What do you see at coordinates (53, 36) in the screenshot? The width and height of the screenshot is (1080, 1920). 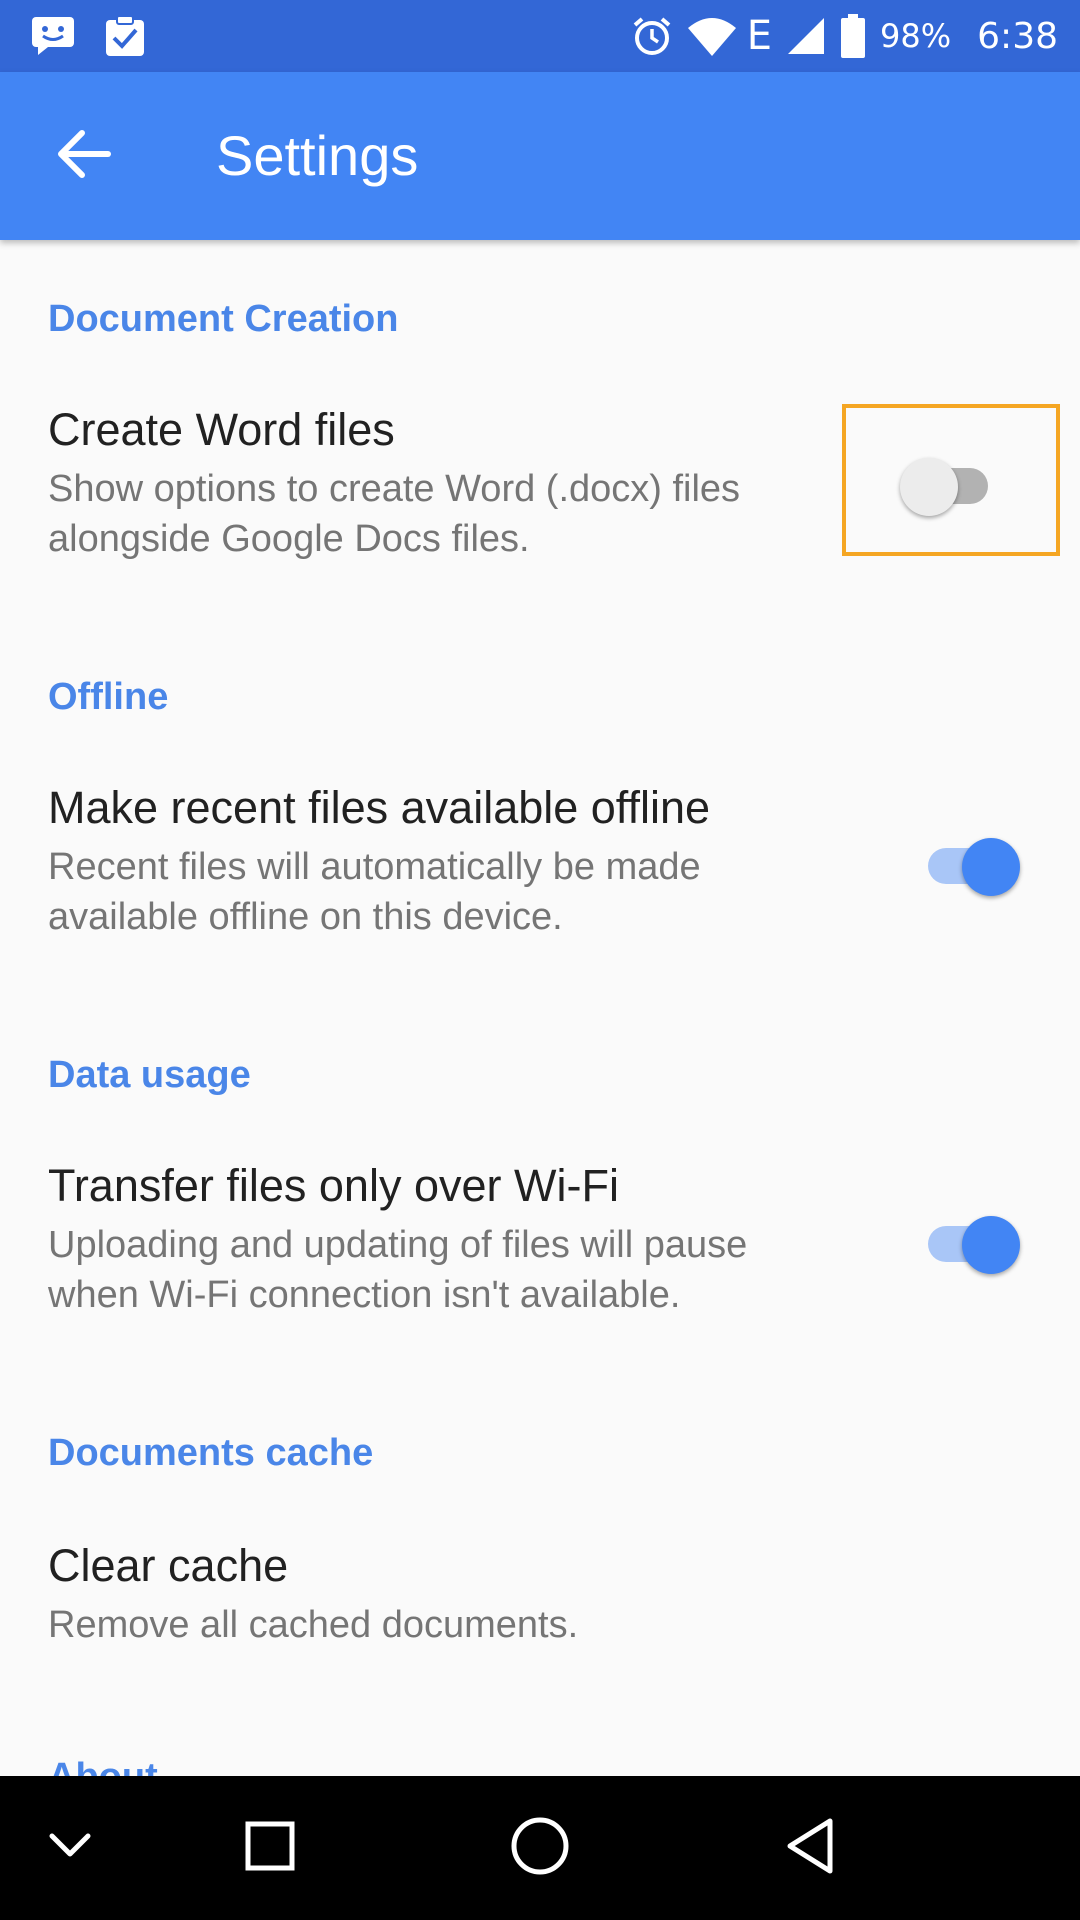 I see `messaging-icon` at bounding box center [53, 36].